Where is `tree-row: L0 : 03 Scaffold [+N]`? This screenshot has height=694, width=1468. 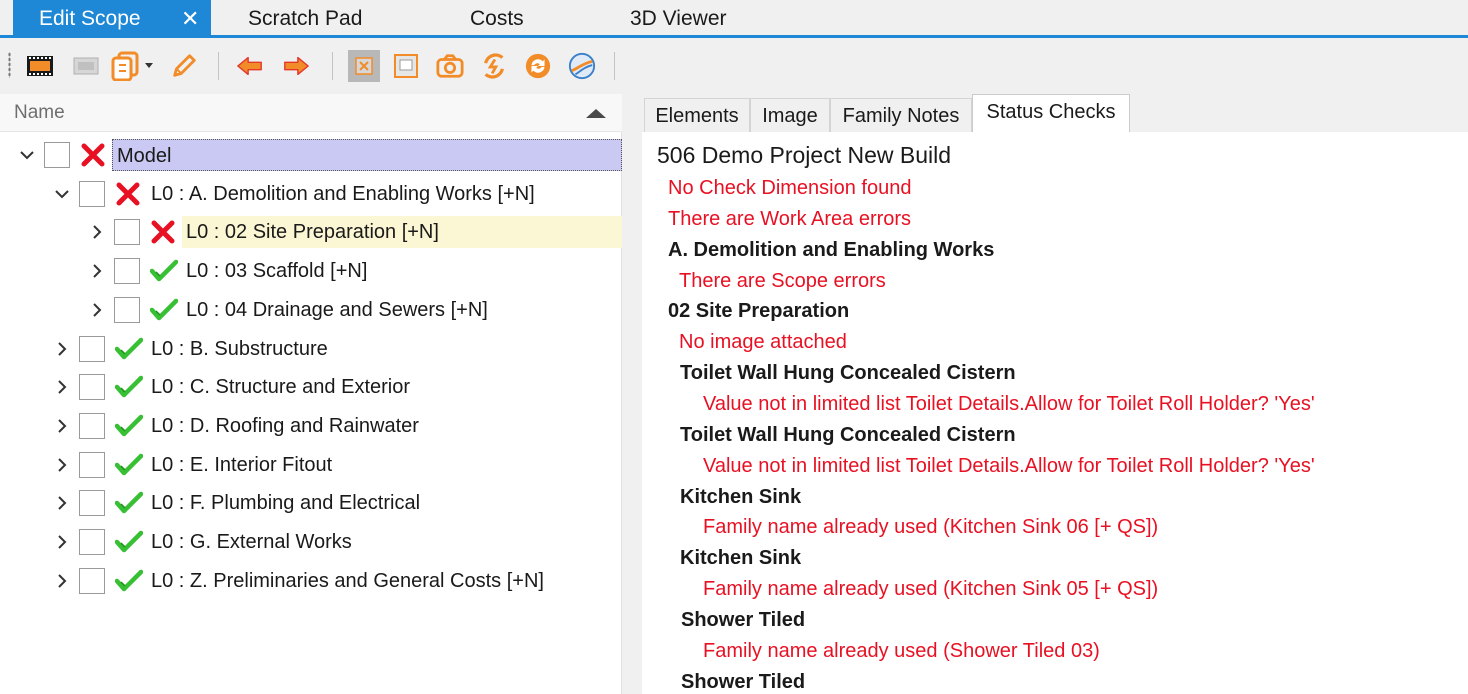
tree-row: L0 : 03 Scaffold [+N] is located at coordinates (311, 271).